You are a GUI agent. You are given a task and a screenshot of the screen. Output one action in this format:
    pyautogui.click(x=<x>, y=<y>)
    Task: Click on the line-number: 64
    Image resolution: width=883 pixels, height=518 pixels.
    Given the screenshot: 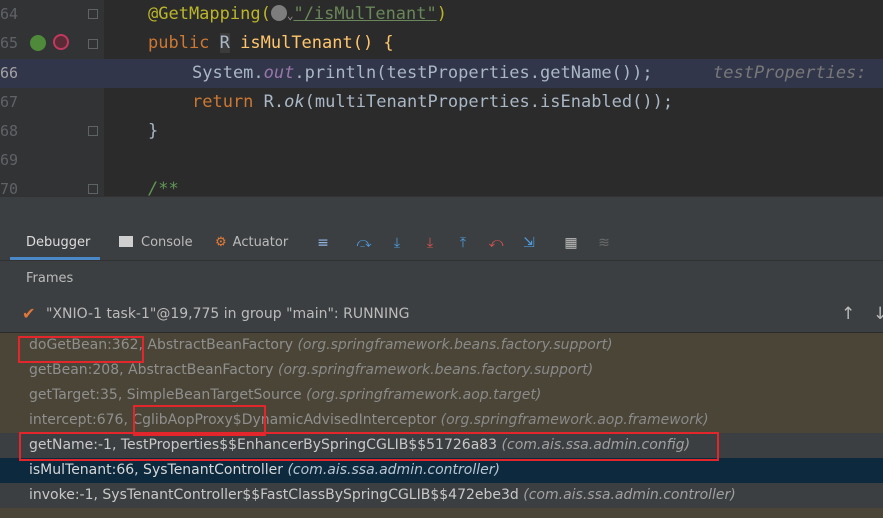 What is the action you would take?
    pyautogui.click(x=9, y=14)
    